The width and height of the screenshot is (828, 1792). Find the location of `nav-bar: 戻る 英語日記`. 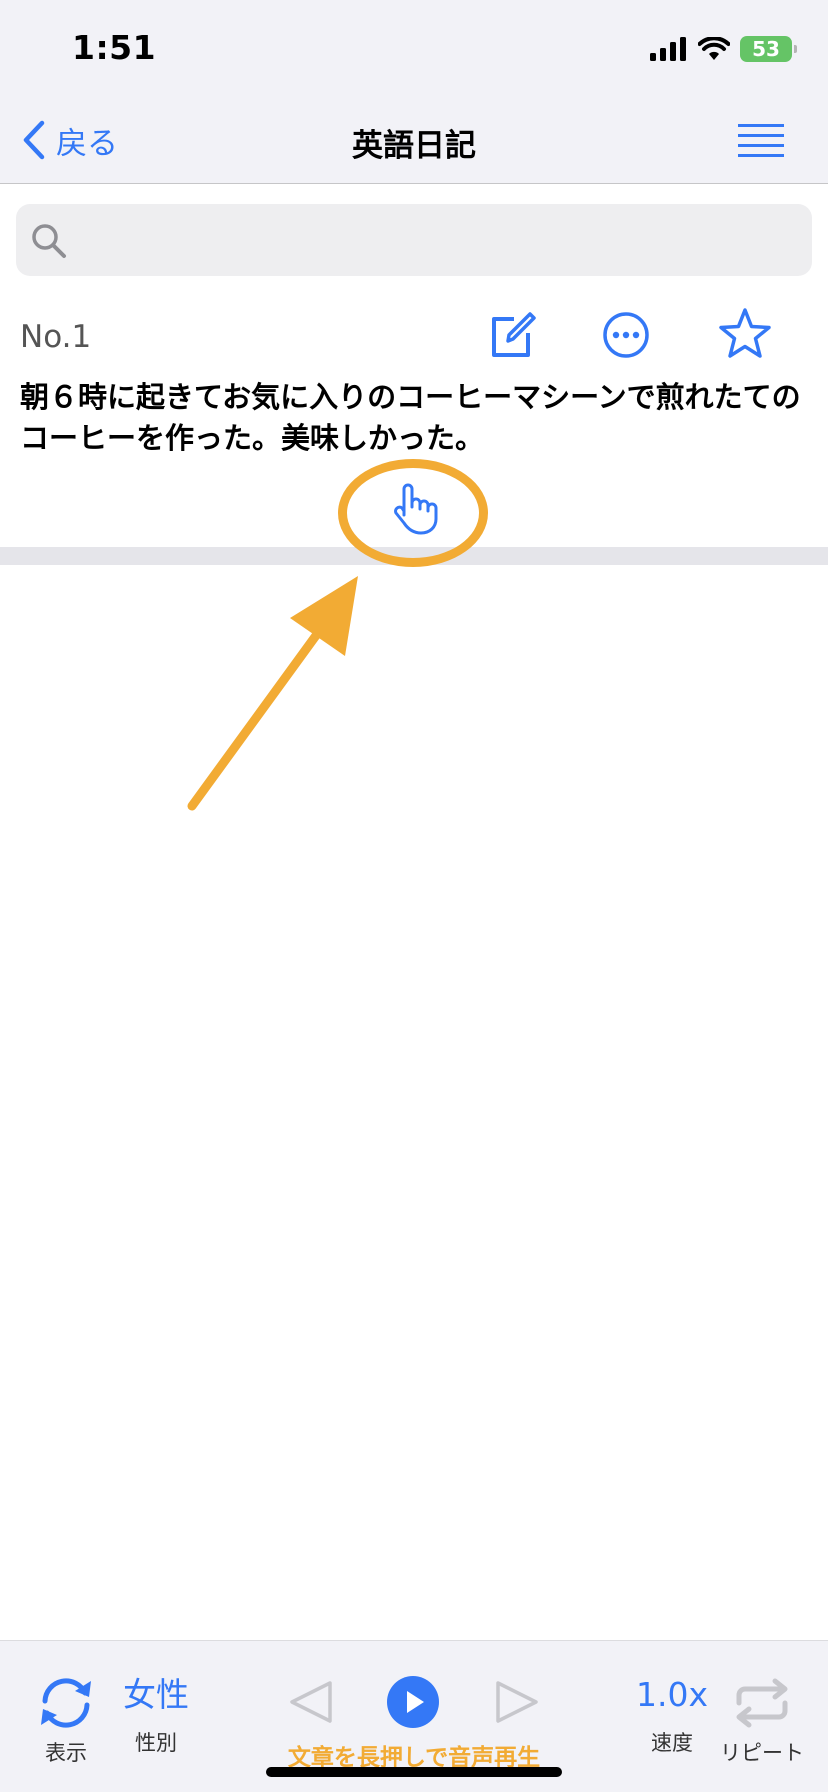

nav-bar: 戻る 英語日記 is located at coordinates (414, 140).